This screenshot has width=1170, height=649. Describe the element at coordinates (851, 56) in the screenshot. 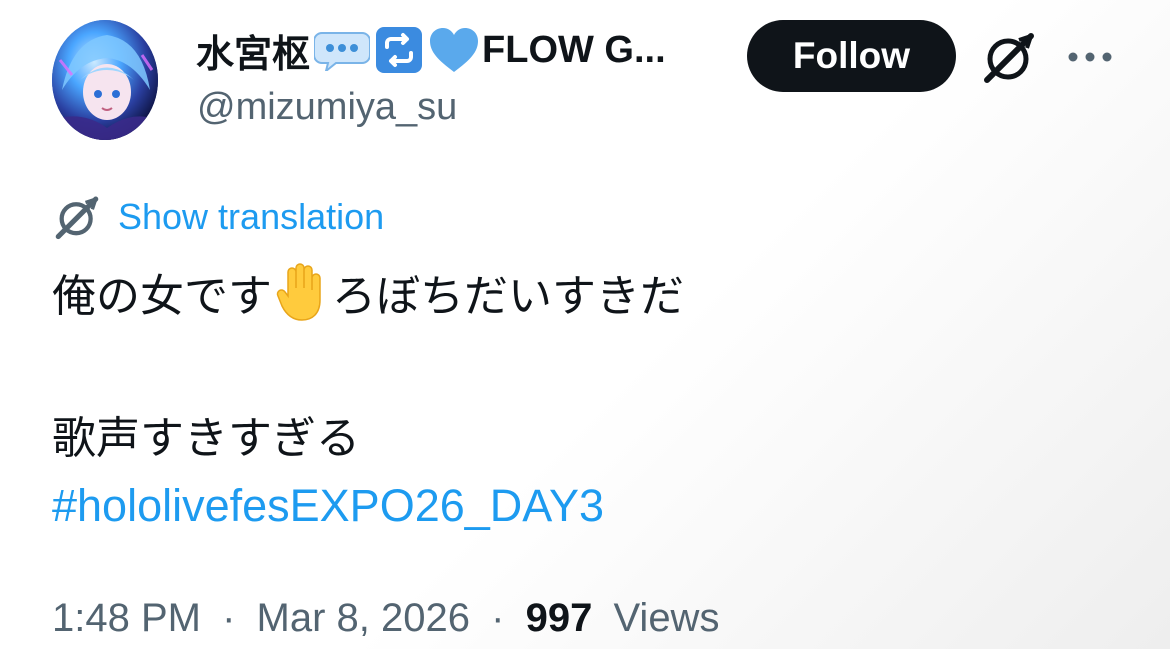

I see `follow-button: Follow` at that location.